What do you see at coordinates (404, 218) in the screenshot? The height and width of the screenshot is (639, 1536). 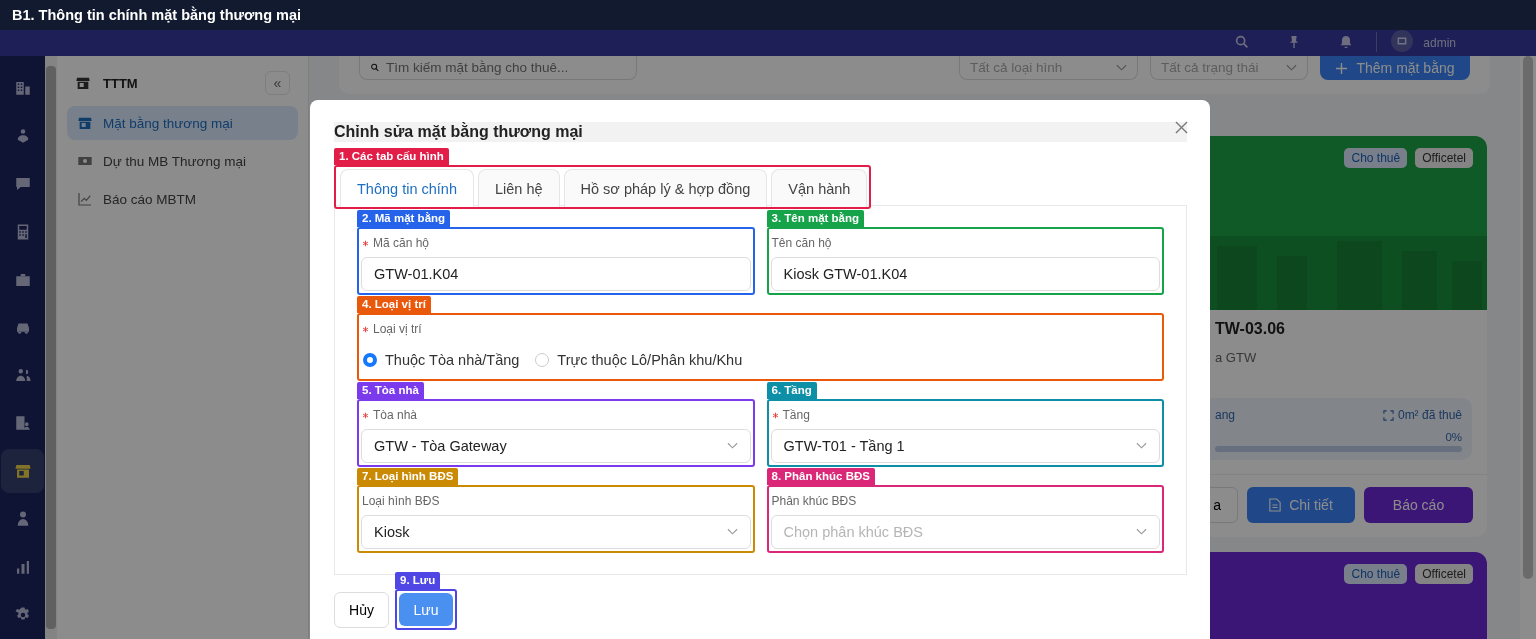 I see `annotation-tag: 2. Mã mặt bằng` at bounding box center [404, 218].